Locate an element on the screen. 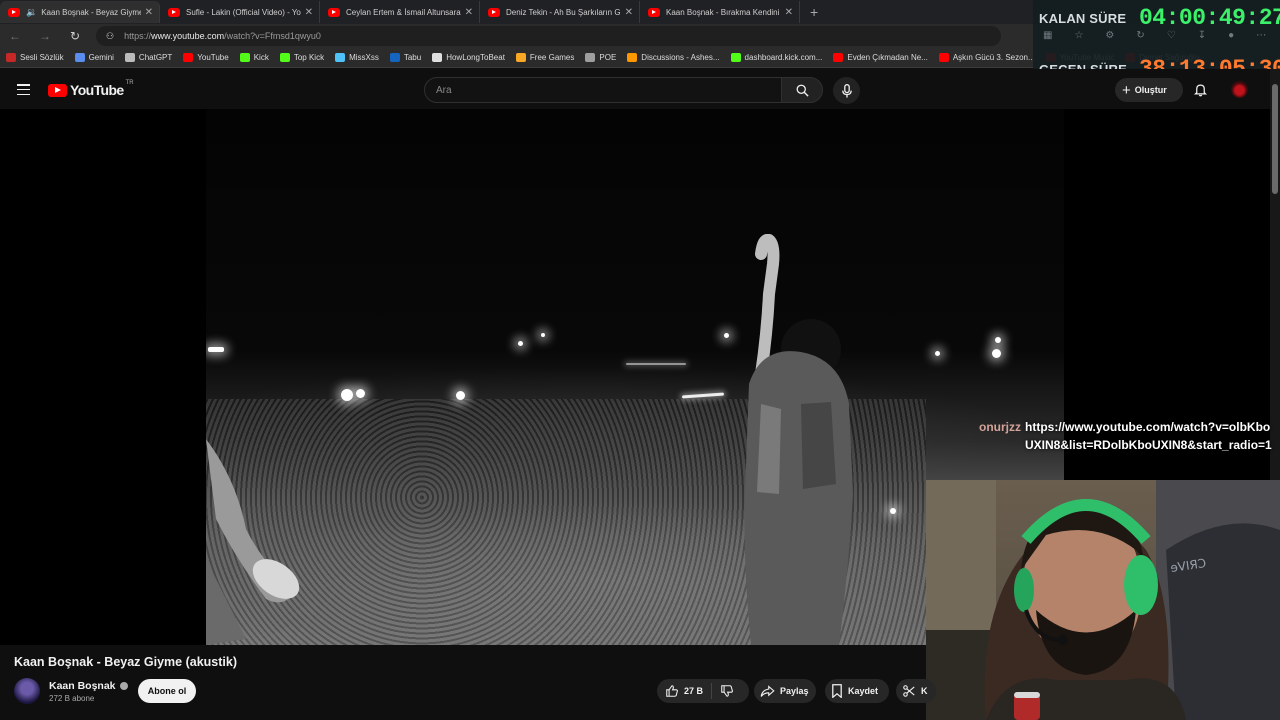 Image resolution: width=1280 pixels, height=720 pixels. guitar-silhouette is located at coordinates (253, 542).